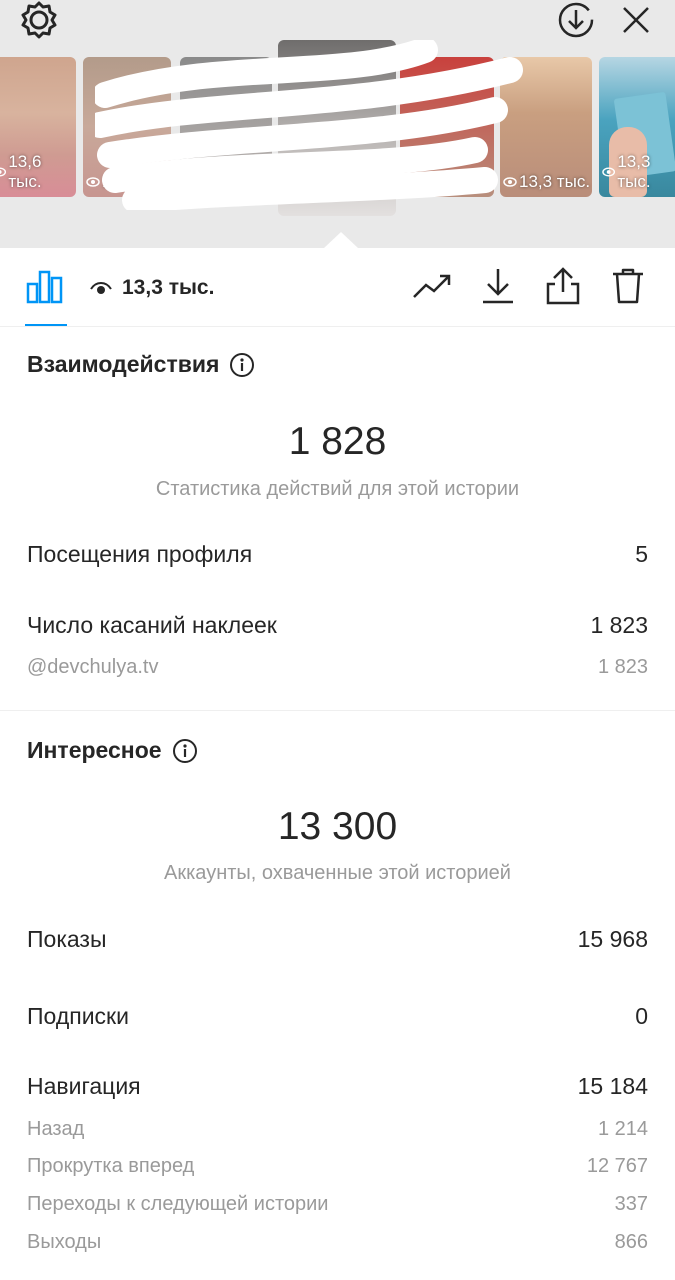 The width and height of the screenshot is (675, 1280). I want to click on stat-row: Число касаний наклеек 1 823, so click(337, 625).